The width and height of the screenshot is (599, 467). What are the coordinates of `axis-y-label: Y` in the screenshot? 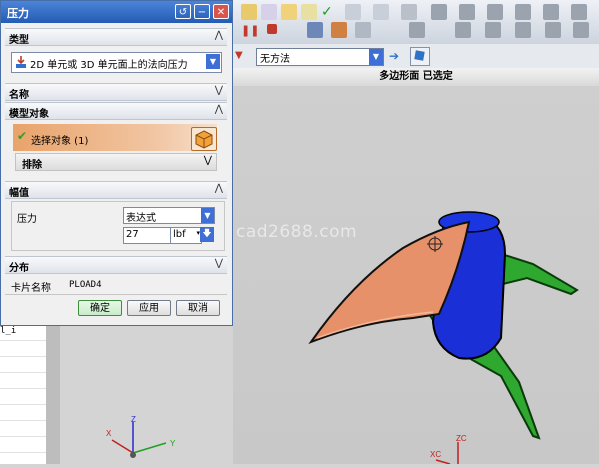 It's located at (173, 443).